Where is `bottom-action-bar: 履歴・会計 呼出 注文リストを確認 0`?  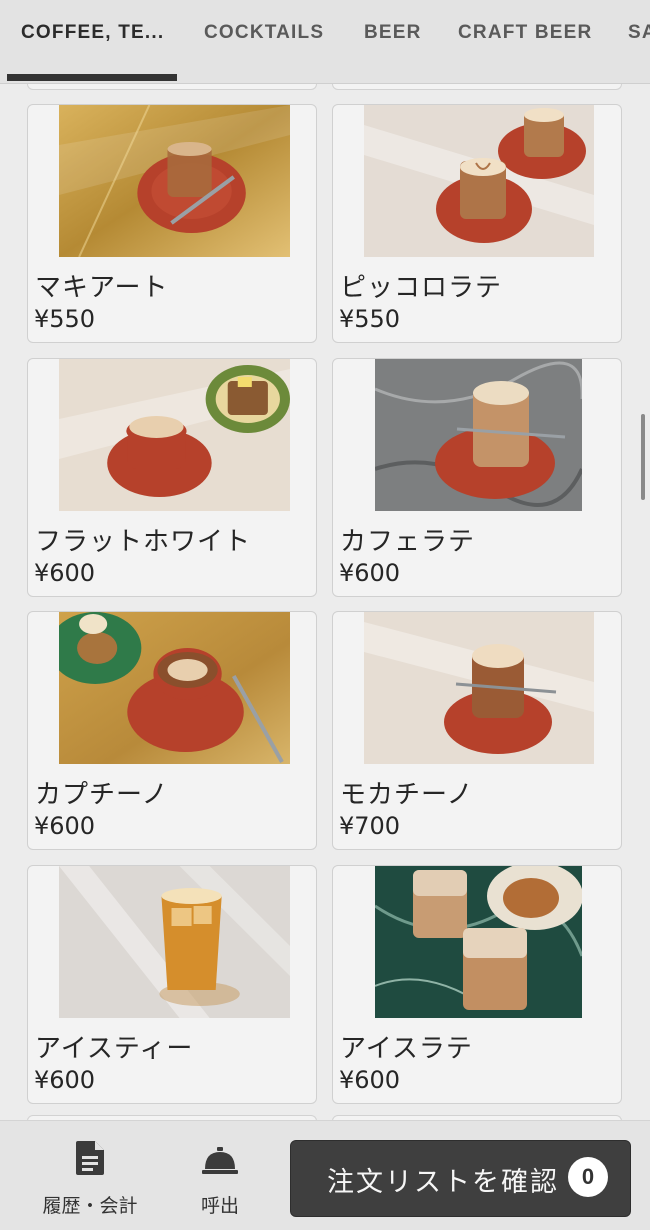 bottom-action-bar: 履歴・会計 呼出 注文リストを確認 0 is located at coordinates (325, 1175).